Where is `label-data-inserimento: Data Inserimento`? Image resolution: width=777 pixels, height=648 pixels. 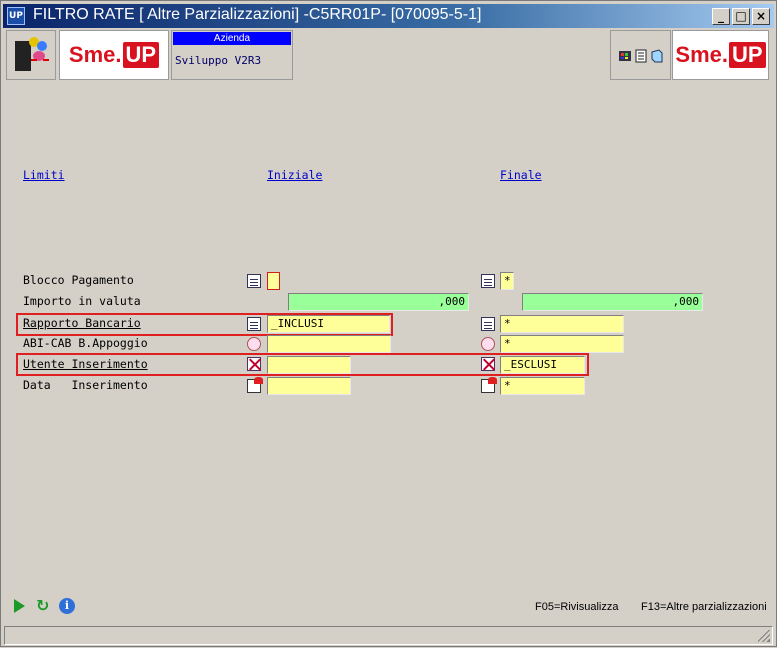 label-data-inserimento: Data Inserimento is located at coordinates (85, 385).